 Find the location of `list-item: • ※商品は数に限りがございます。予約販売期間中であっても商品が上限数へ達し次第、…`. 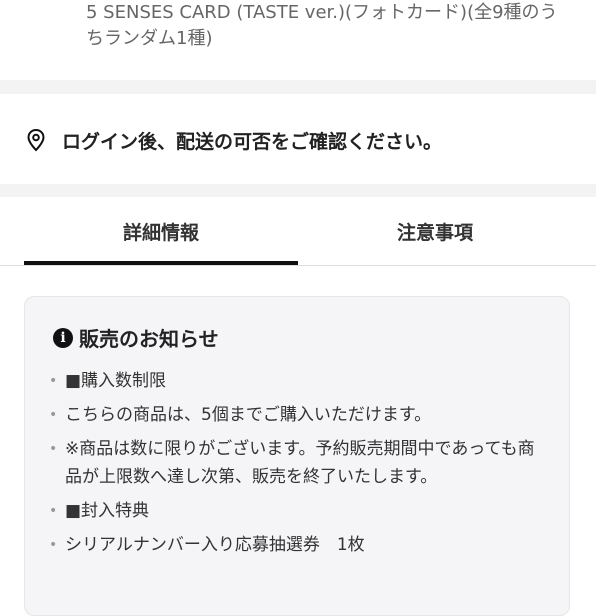

list-item: • ※商品は数に限りがございます。予約販売期間中であっても商品が上限数へ達し次第、… is located at coordinates (292, 463).